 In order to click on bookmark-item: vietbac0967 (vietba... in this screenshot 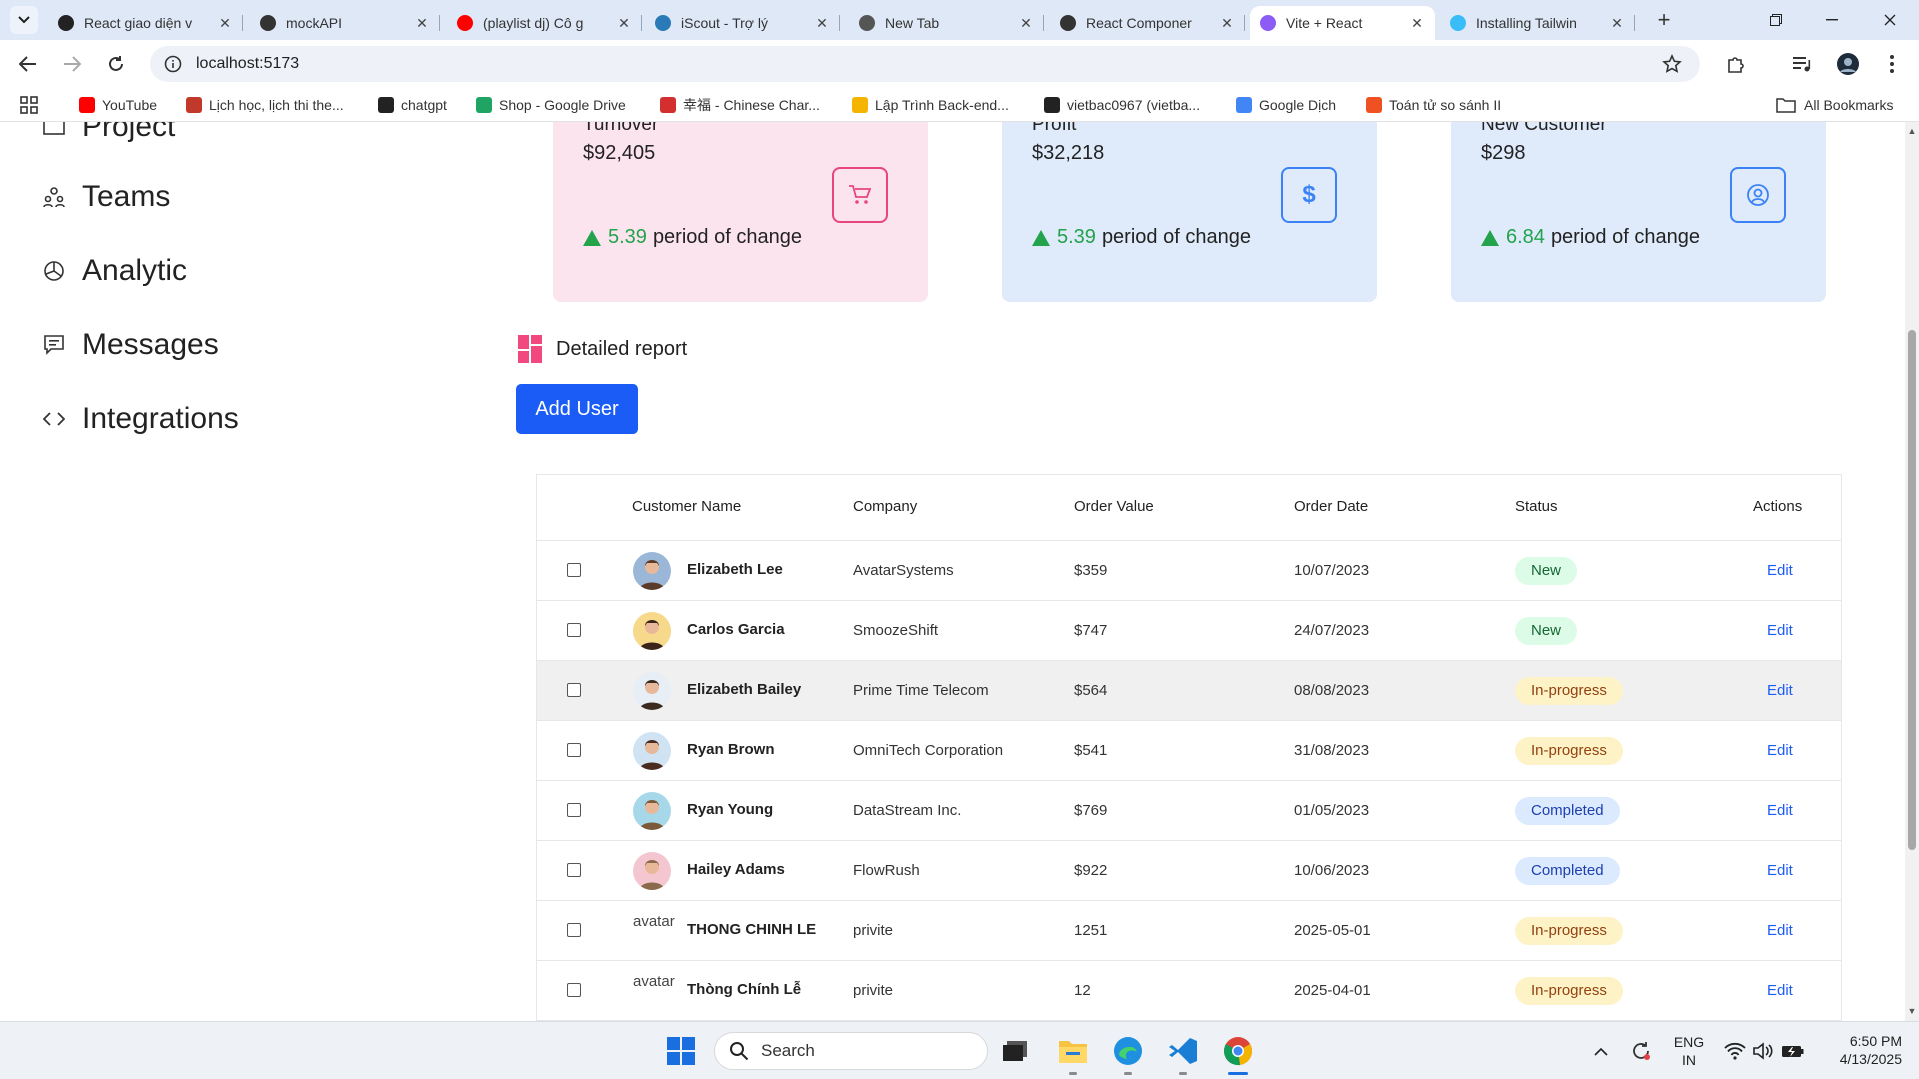, I will do `click(1122, 105)`.